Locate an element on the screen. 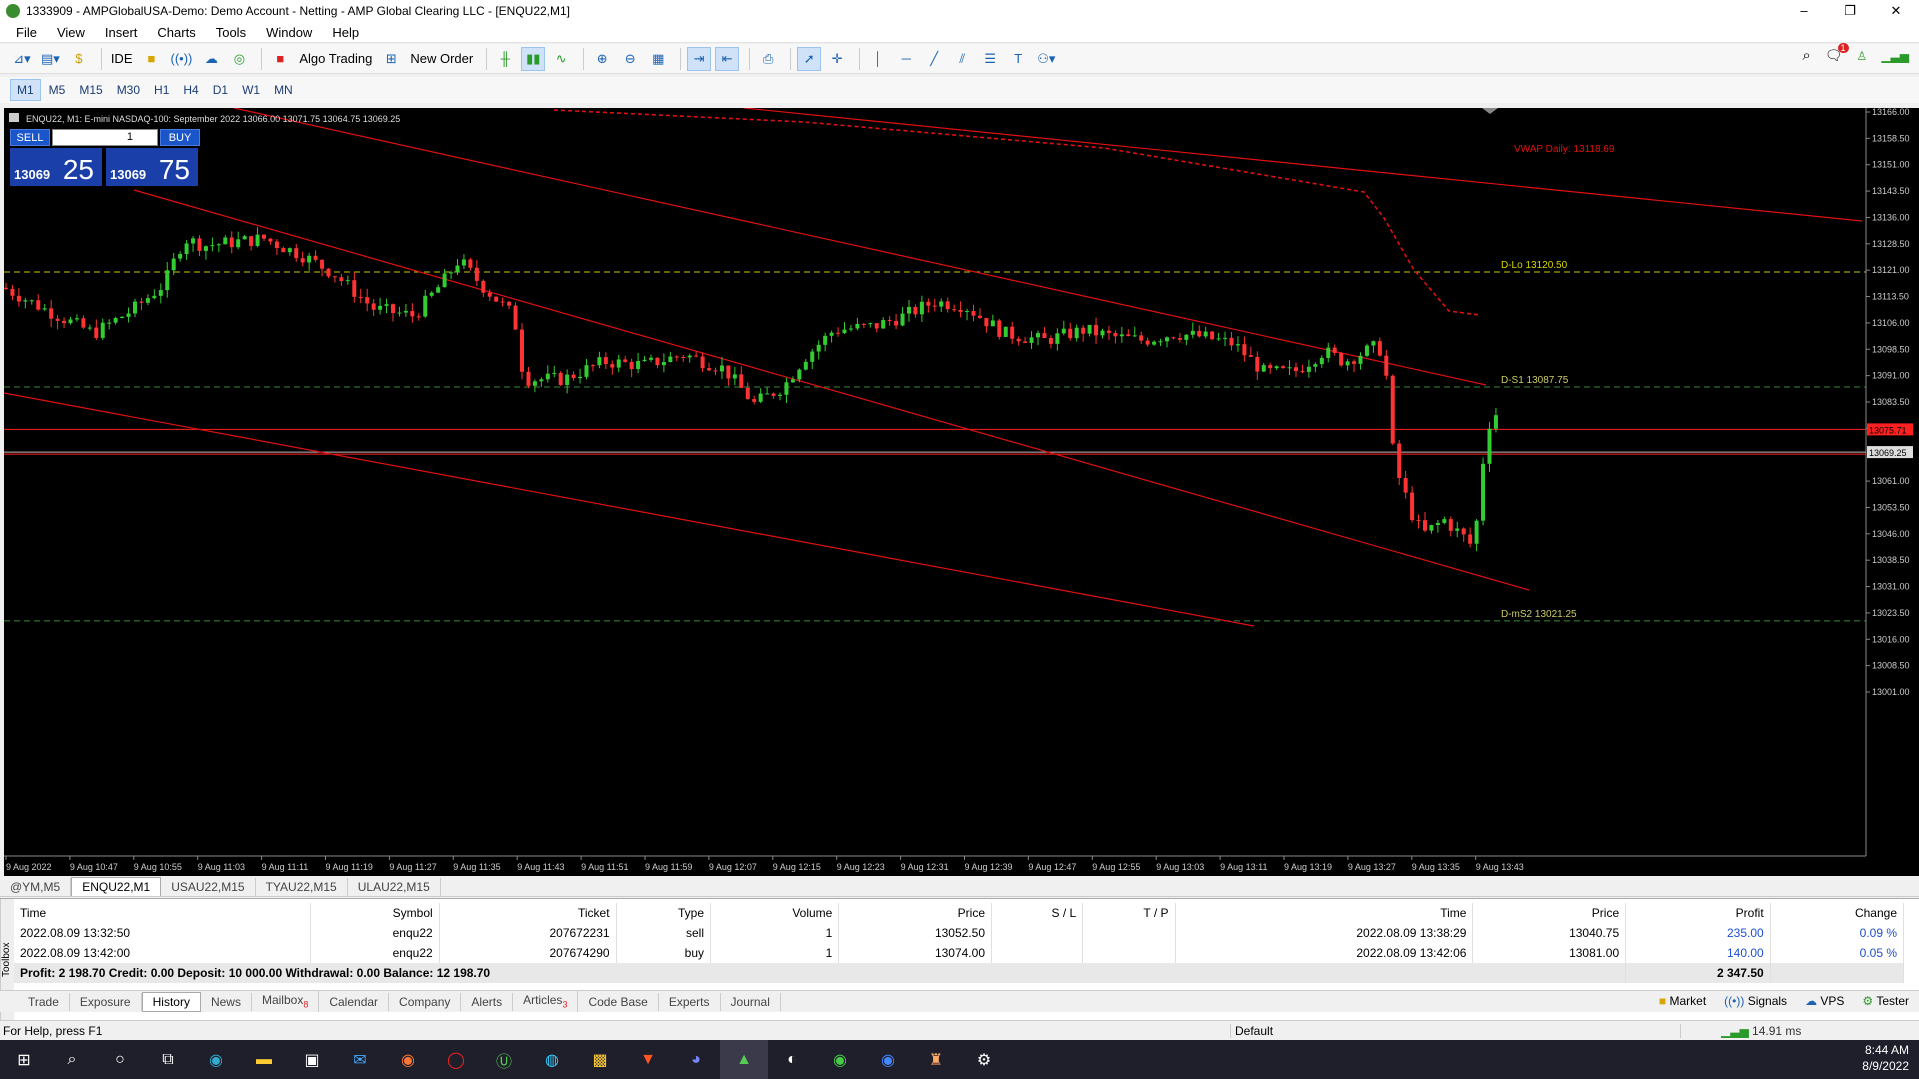 The height and width of the screenshot is (1079, 1919). whatsapp-icon: ◉ is located at coordinates (840, 1059).